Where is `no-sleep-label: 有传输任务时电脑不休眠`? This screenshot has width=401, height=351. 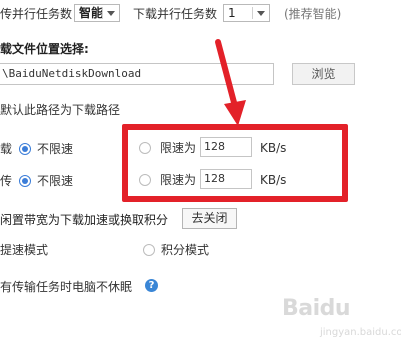 no-sleep-label: 有传输任务时电脑不休眠 is located at coordinates (66, 287).